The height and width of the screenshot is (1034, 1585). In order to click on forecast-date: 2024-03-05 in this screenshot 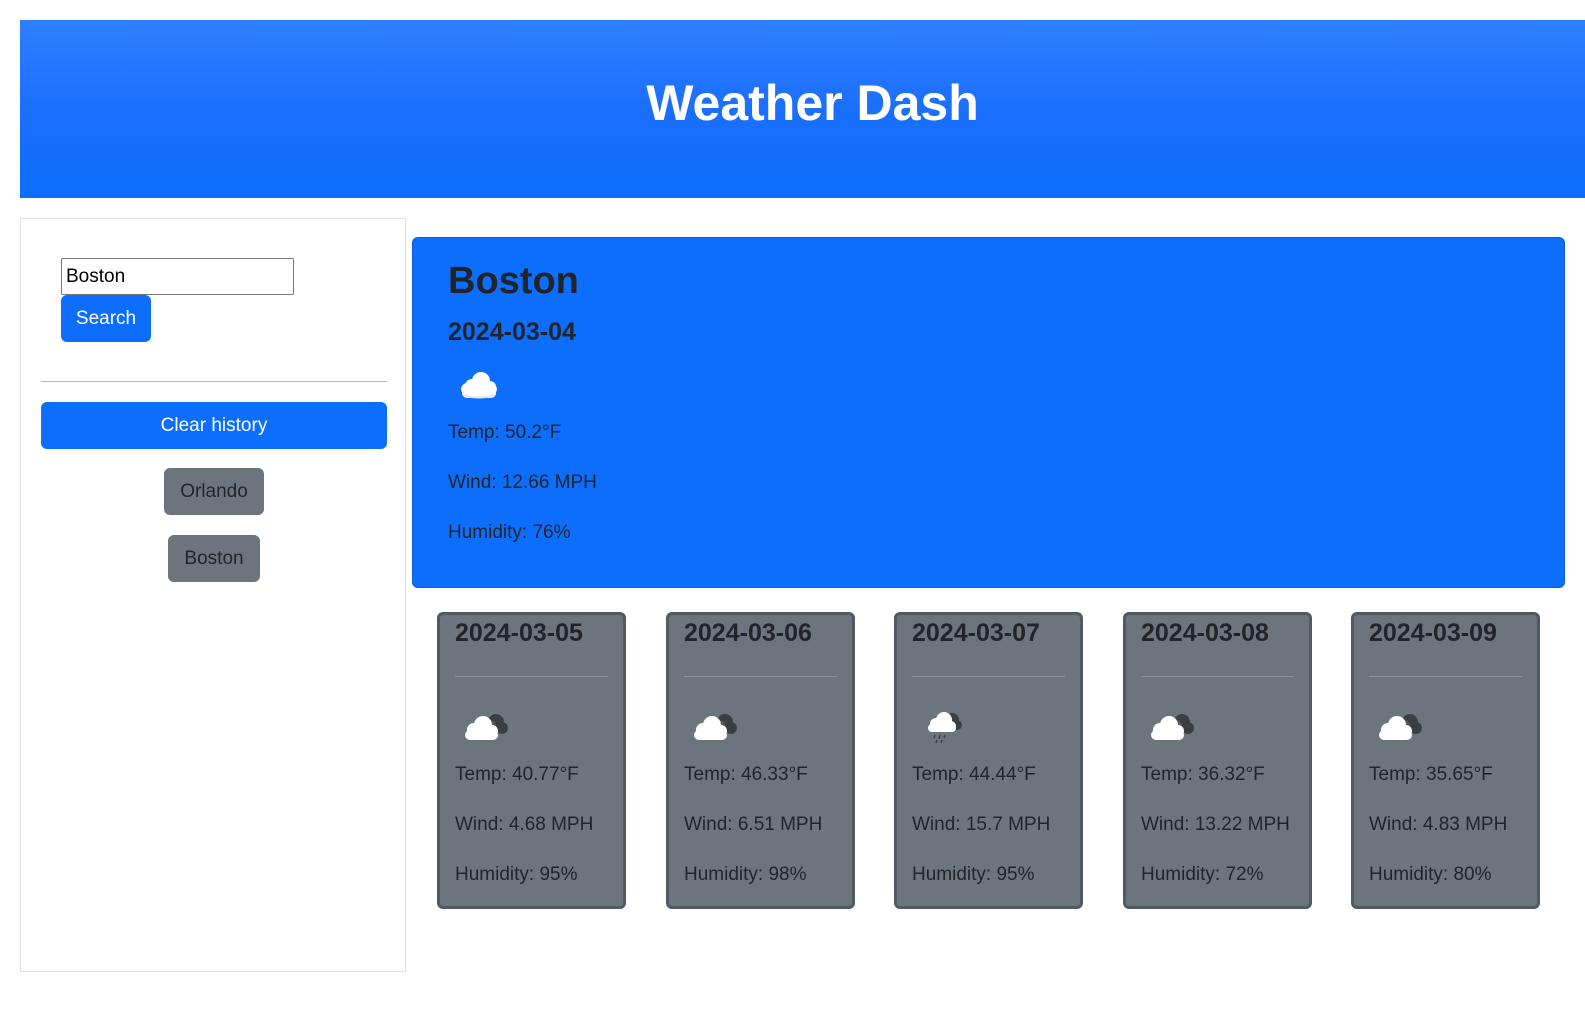, I will do `click(519, 633)`.